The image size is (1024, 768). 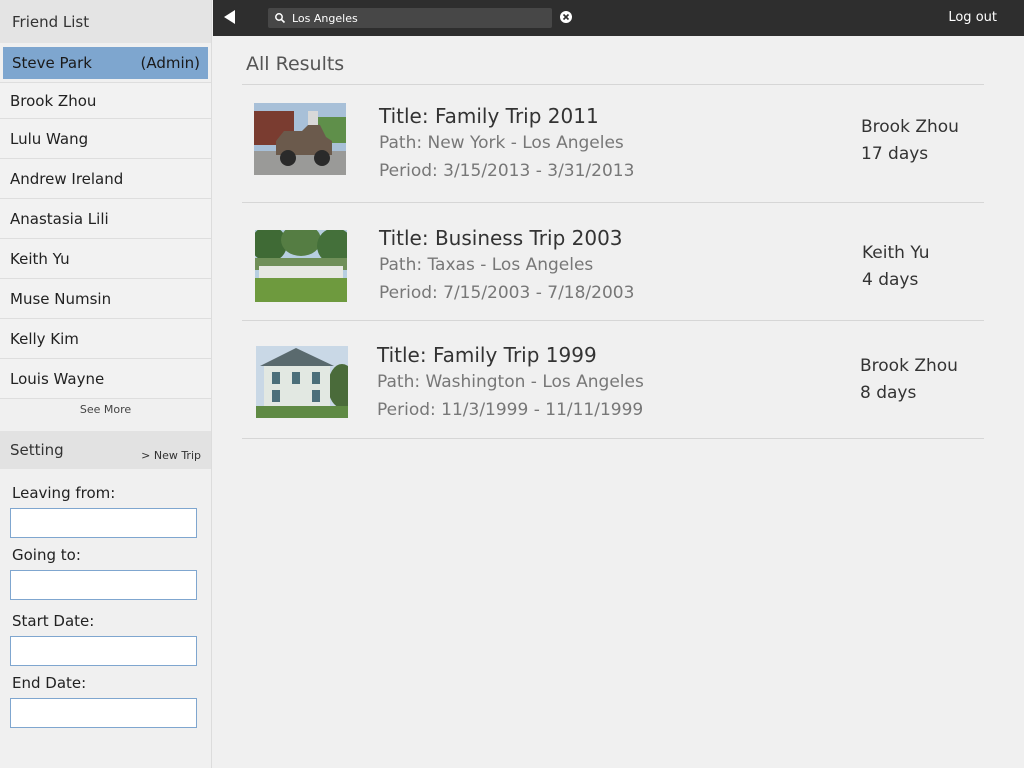 What do you see at coordinates (170, 63) in the screenshot?
I see `current-user-role: (Admin)` at bounding box center [170, 63].